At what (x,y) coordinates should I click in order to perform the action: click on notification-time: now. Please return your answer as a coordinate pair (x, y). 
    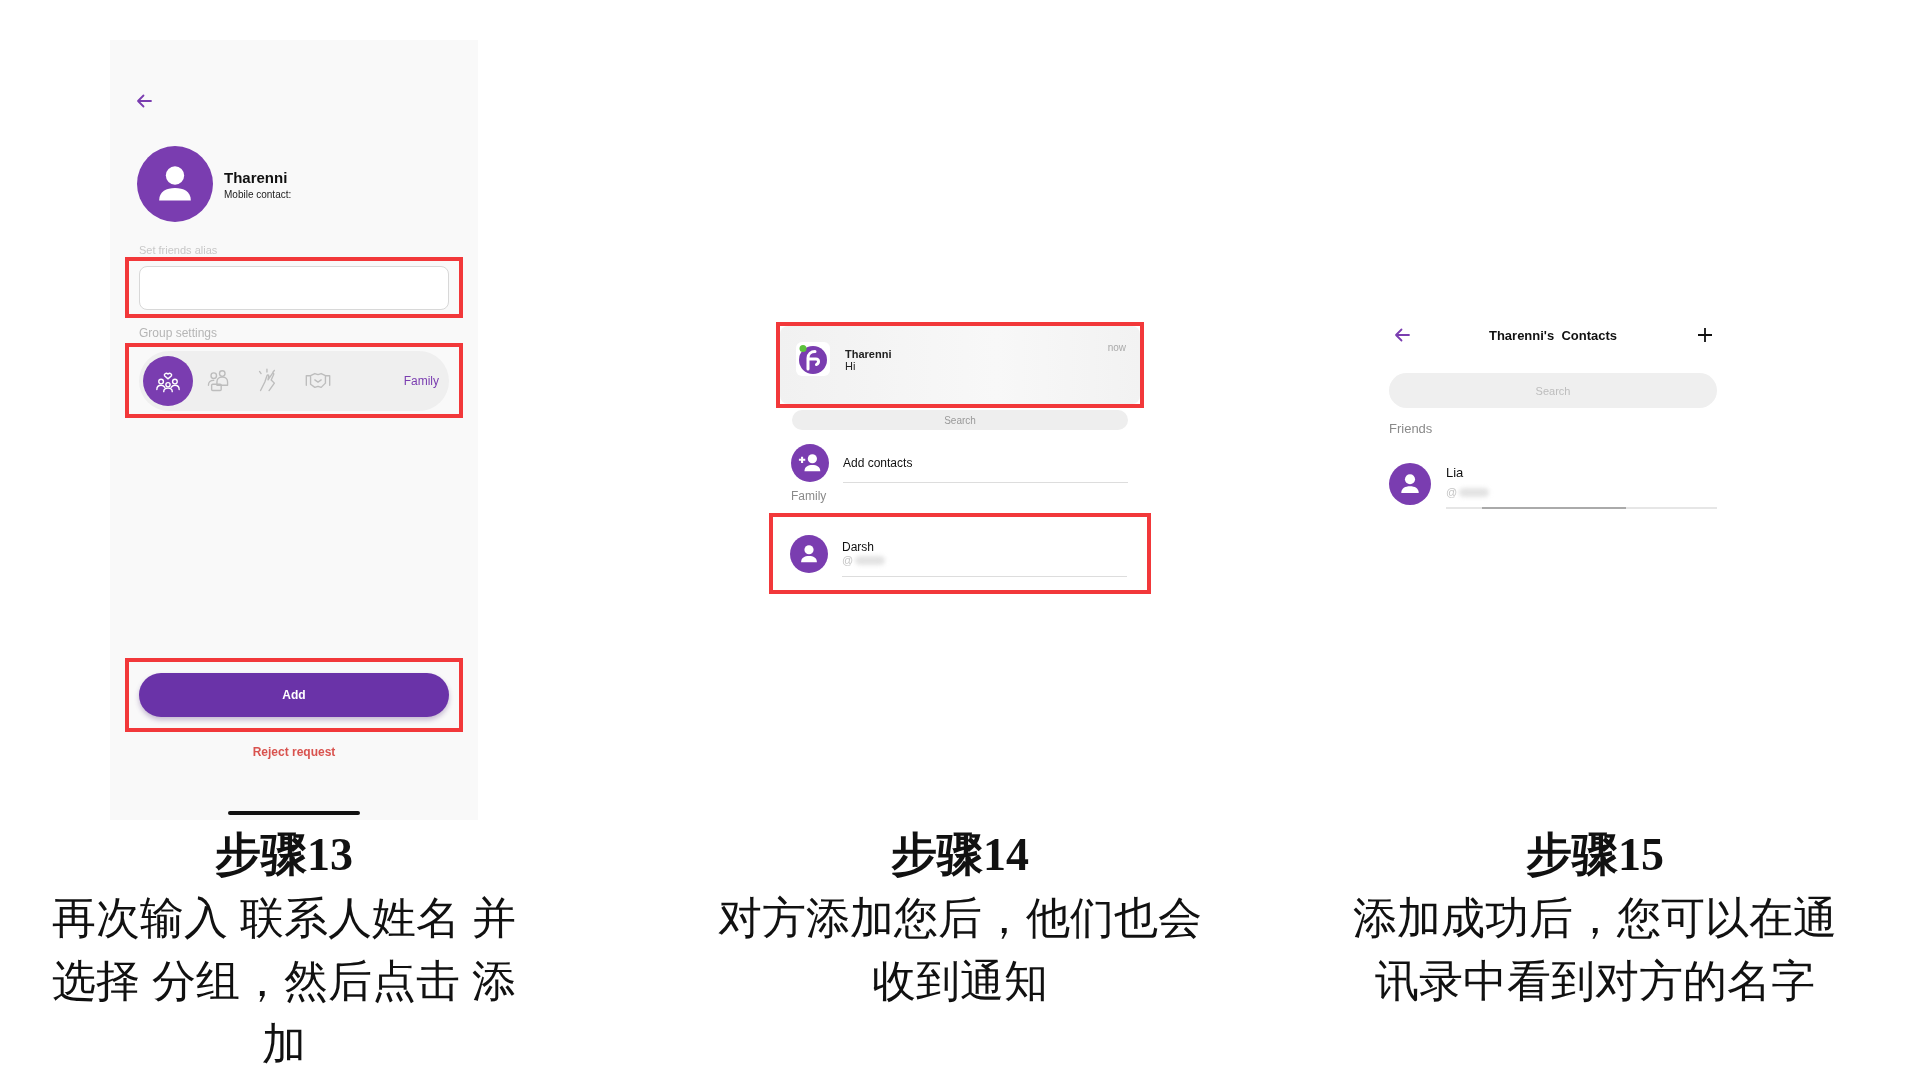
    Looking at the image, I should click on (1116, 347).